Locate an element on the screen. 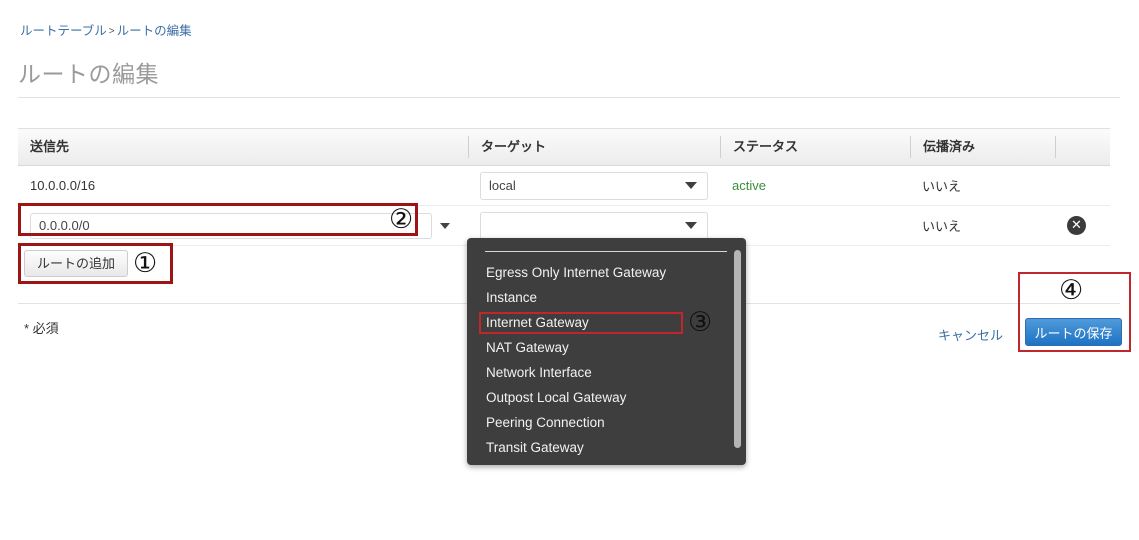 This screenshot has width=1139, height=540. dropdown-option-network-interface: Network Interface is located at coordinates (606, 372).